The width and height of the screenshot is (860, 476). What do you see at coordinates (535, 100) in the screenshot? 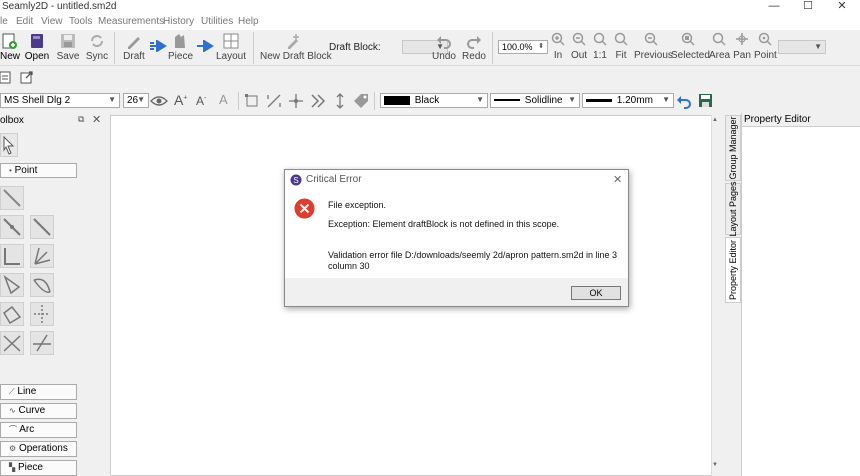
I see `line-type-select: Solidline ▼` at bounding box center [535, 100].